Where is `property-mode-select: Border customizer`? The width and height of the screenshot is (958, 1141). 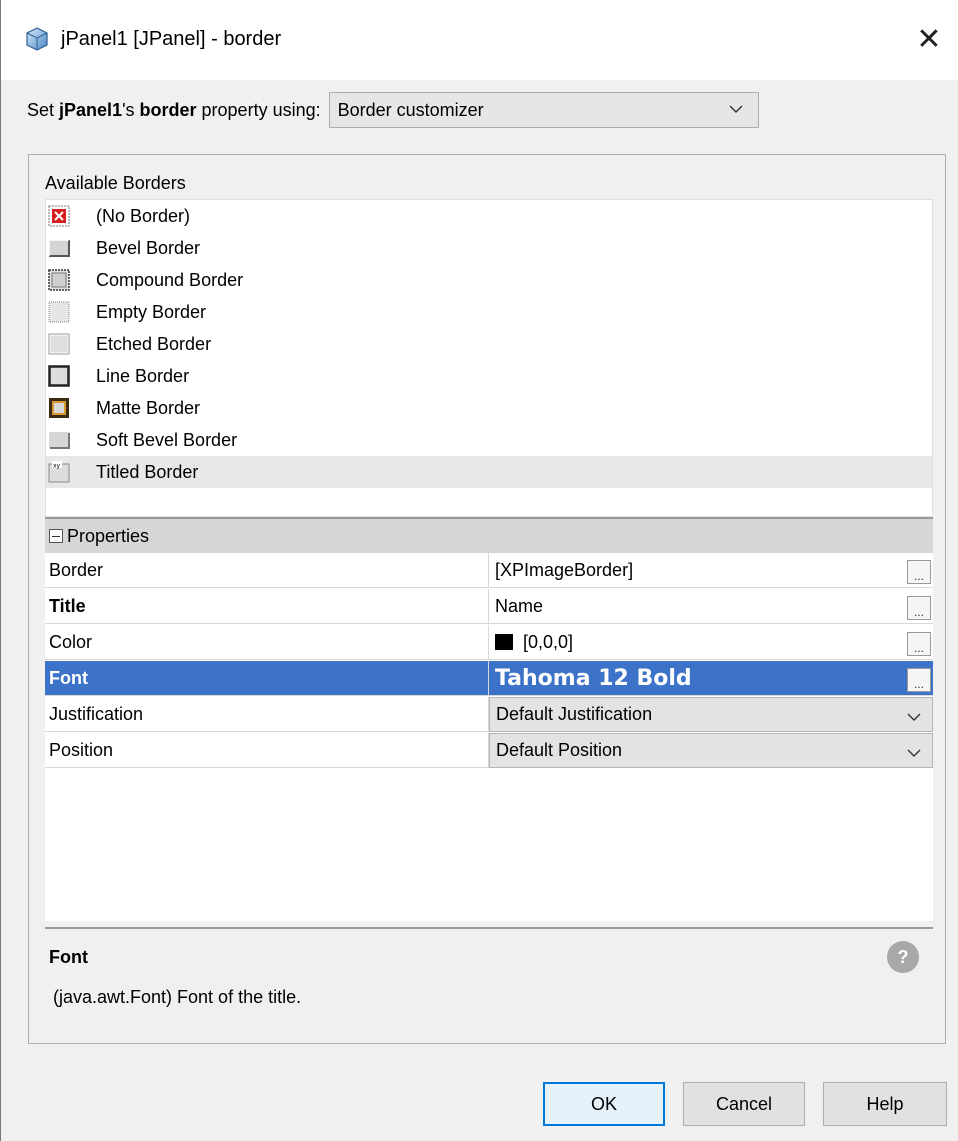
property-mode-select: Border customizer is located at coordinates (543, 110).